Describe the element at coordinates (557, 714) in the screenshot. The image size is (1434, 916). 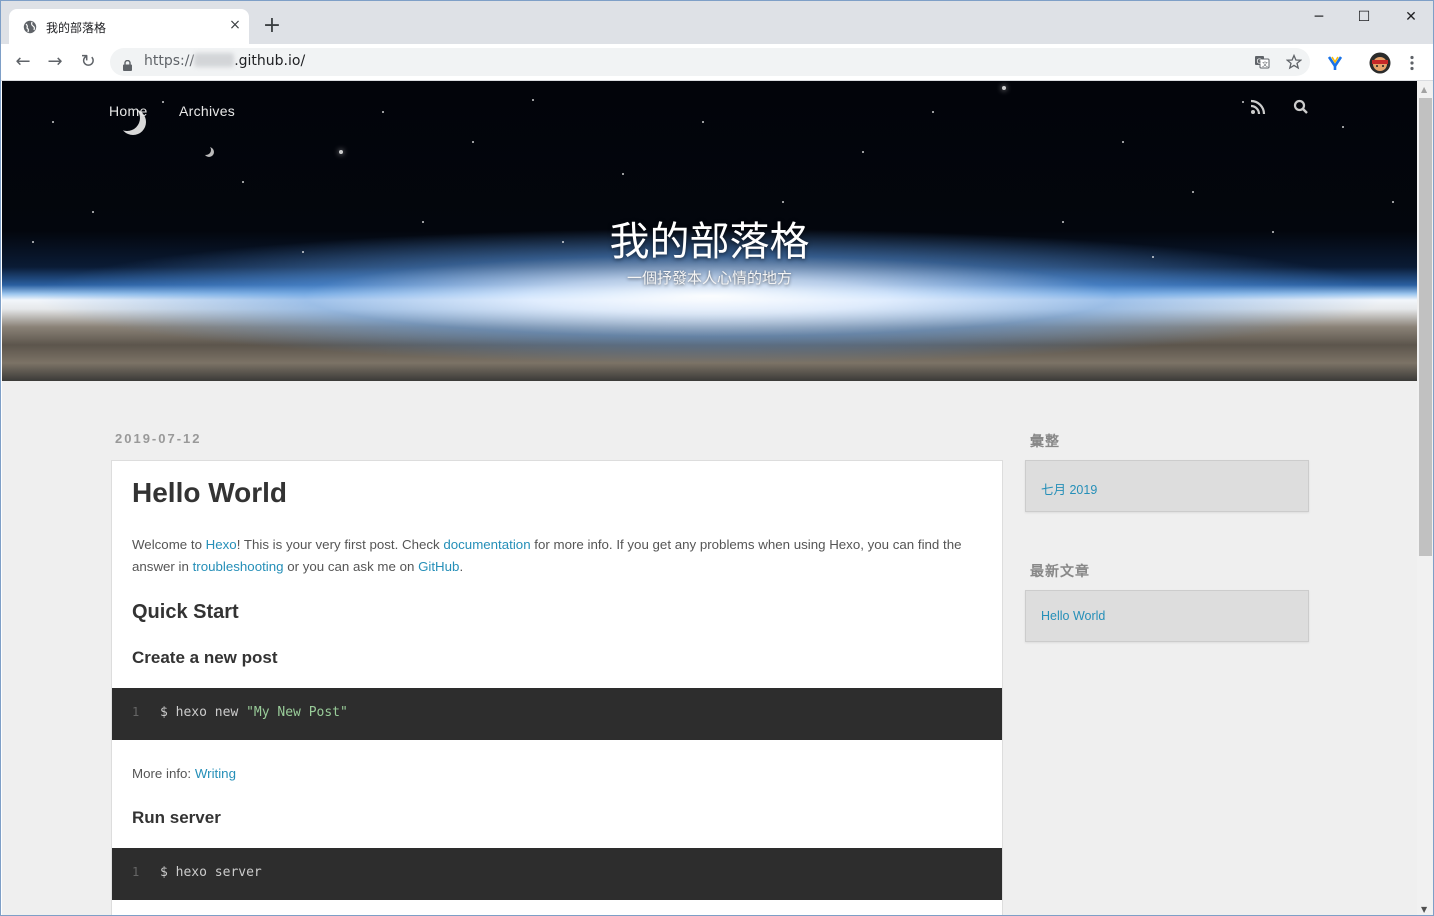
I see `code-block: 1 $ hexo new "My New Post"` at that location.